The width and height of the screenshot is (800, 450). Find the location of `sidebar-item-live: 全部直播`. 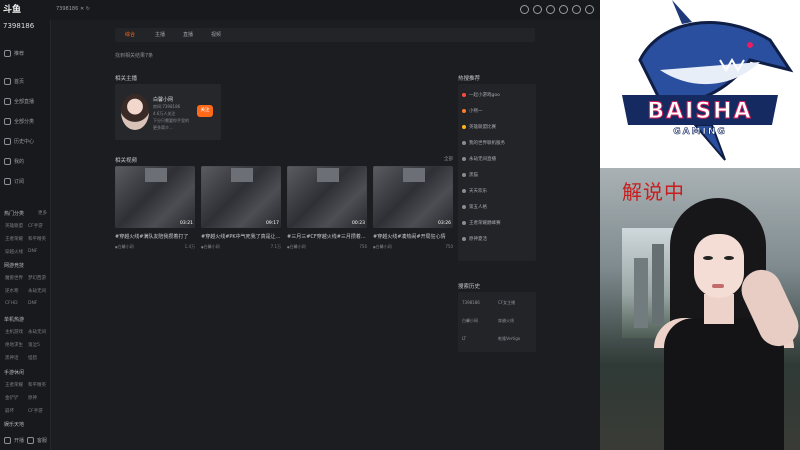

sidebar-item-live: 全部直播 is located at coordinates (19, 101).